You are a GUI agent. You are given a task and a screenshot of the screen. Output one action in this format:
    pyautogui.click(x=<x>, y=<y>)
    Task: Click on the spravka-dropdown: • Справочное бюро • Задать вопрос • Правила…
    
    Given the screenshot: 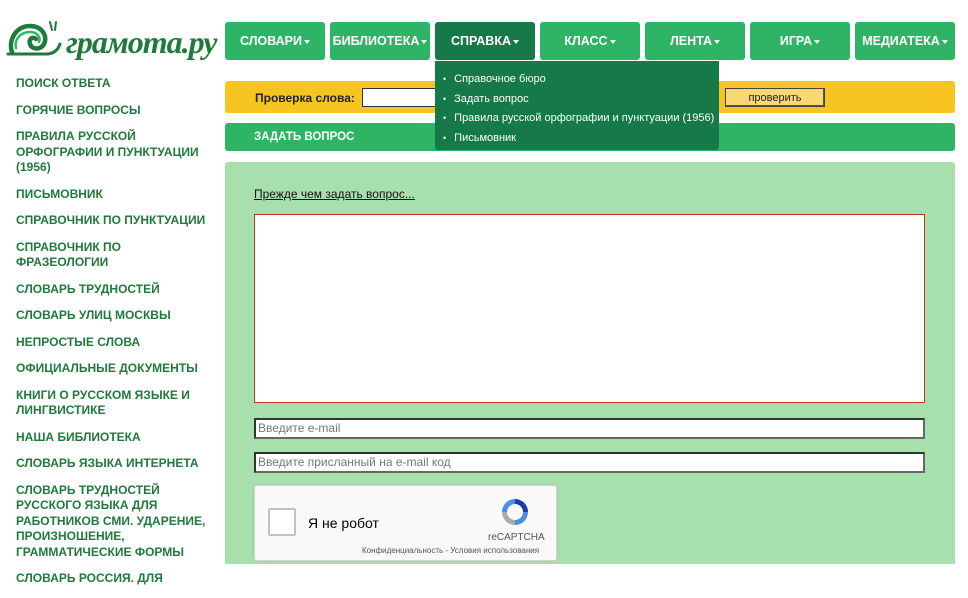 What is the action you would take?
    pyautogui.click(x=577, y=105)
    